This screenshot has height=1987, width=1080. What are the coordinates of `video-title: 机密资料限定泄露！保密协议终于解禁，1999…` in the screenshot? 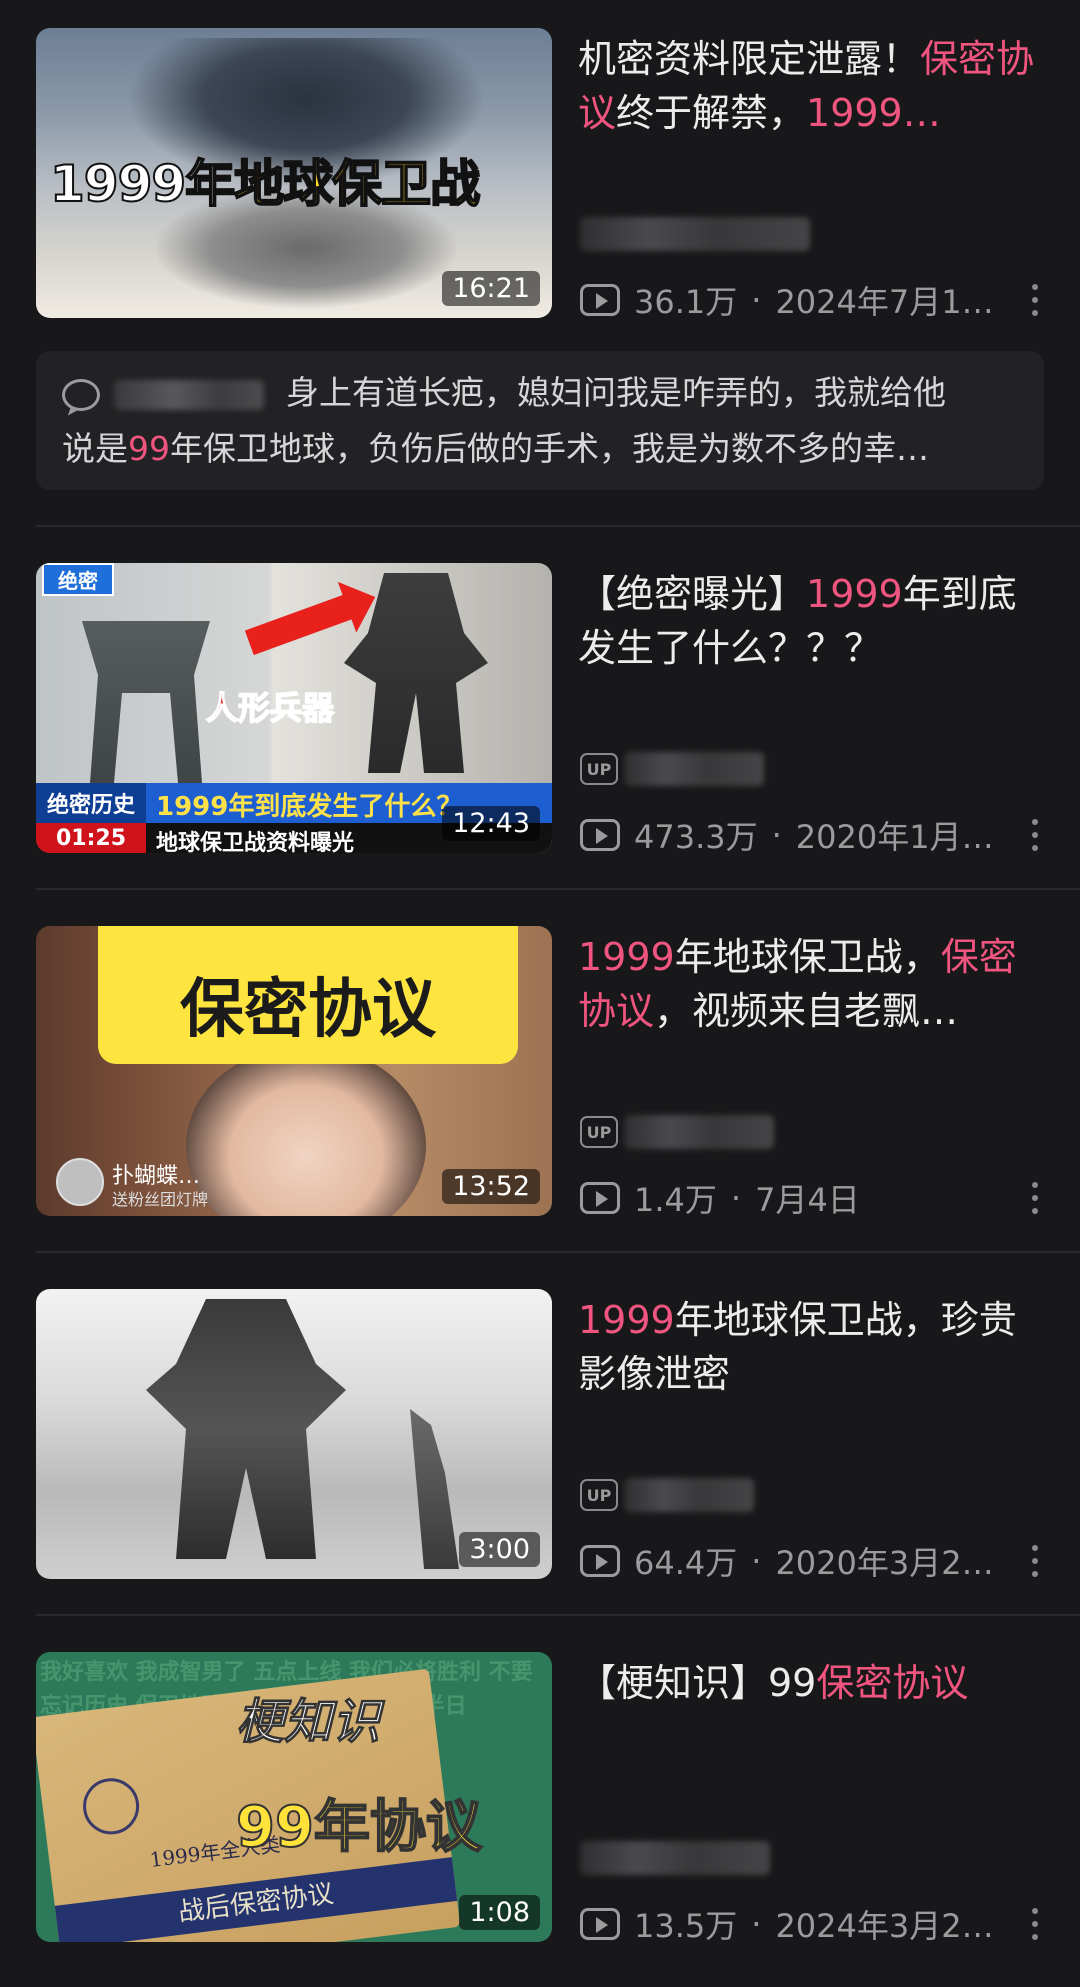 It's located at (813, 86).